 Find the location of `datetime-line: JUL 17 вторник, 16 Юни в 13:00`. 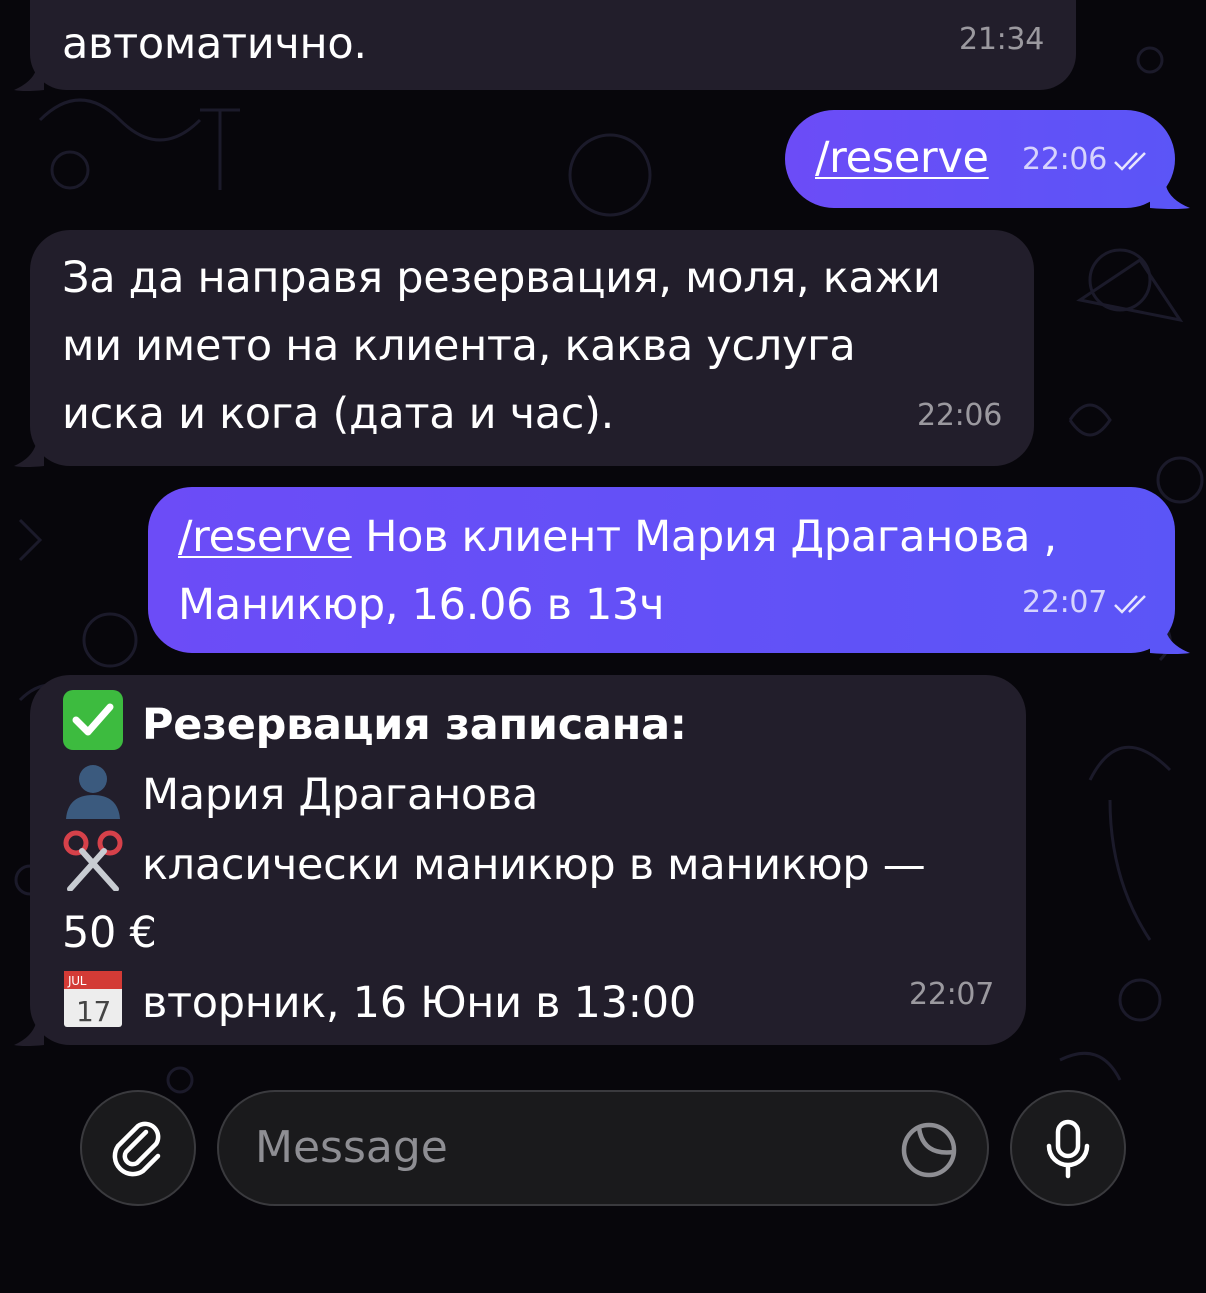

datetime-line: JUL 17 вторник, 16 Юни в 13:00 is located at coordinates (544, 1002).